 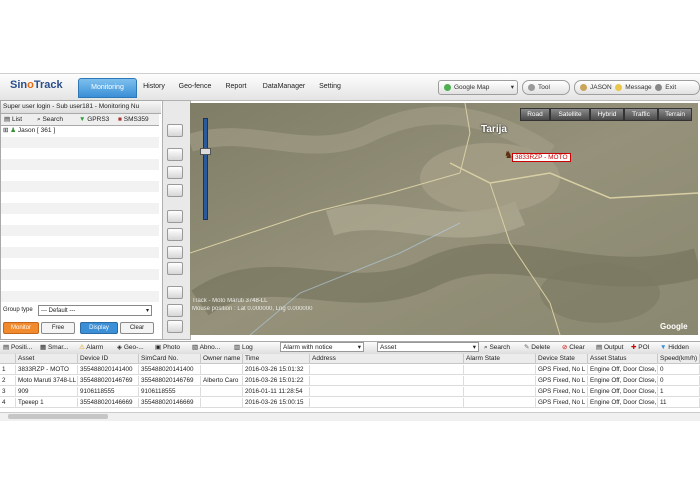 I want to click on asset-filter-select: Asset ▾, so click(x=428, y=347).